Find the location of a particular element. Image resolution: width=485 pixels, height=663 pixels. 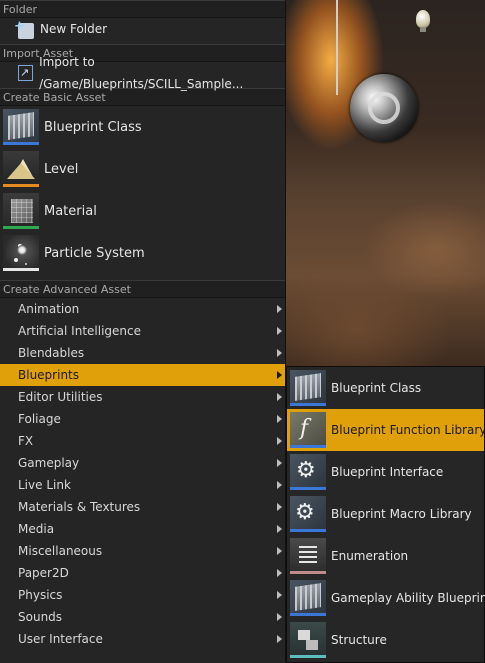

section-header-folder: Folder is located at coordinates (142, 9).